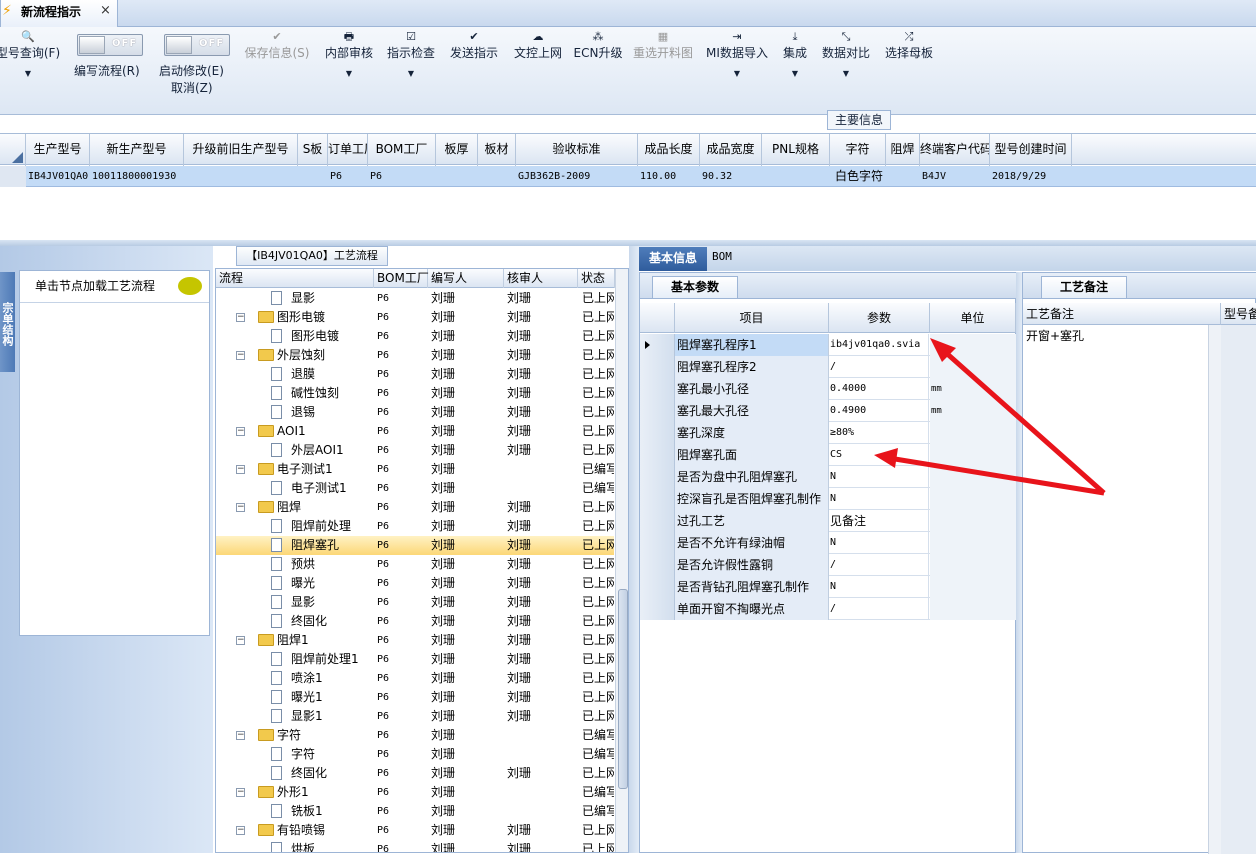  Describe the element at coordinates (415, 735) in the screenshot. I see `flow-tree-row: − 字符 P6 刘珊 已编写` at that location.